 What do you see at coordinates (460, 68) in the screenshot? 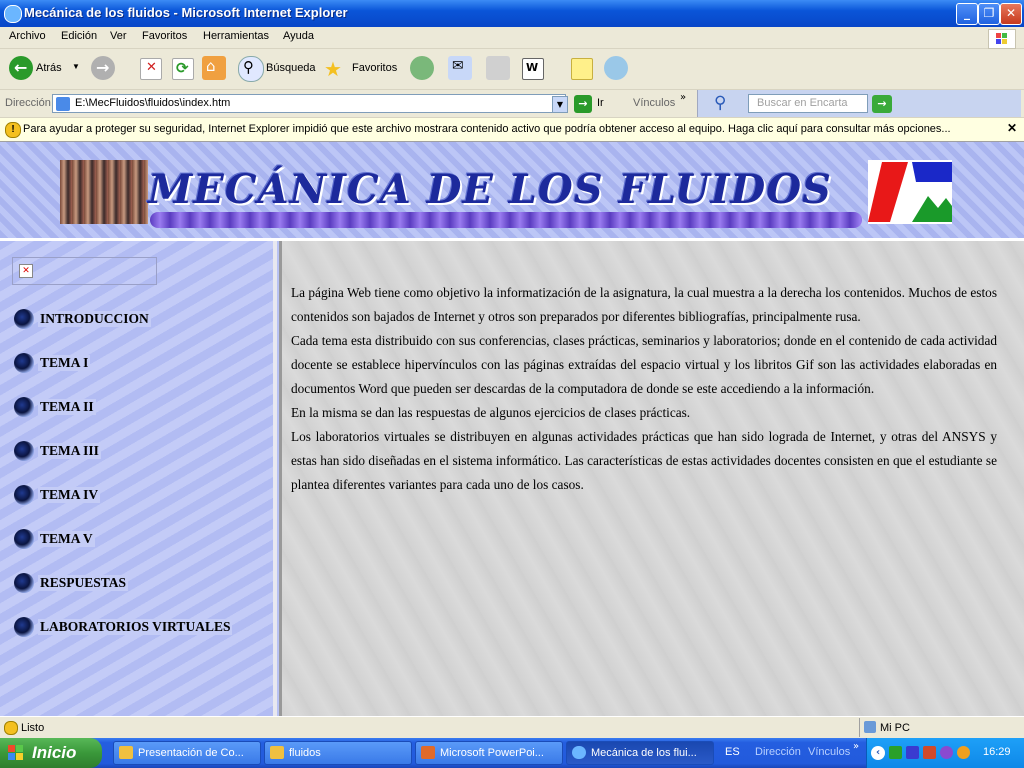
I see `mail-icon: ✉` at bounding box center [460, 68].